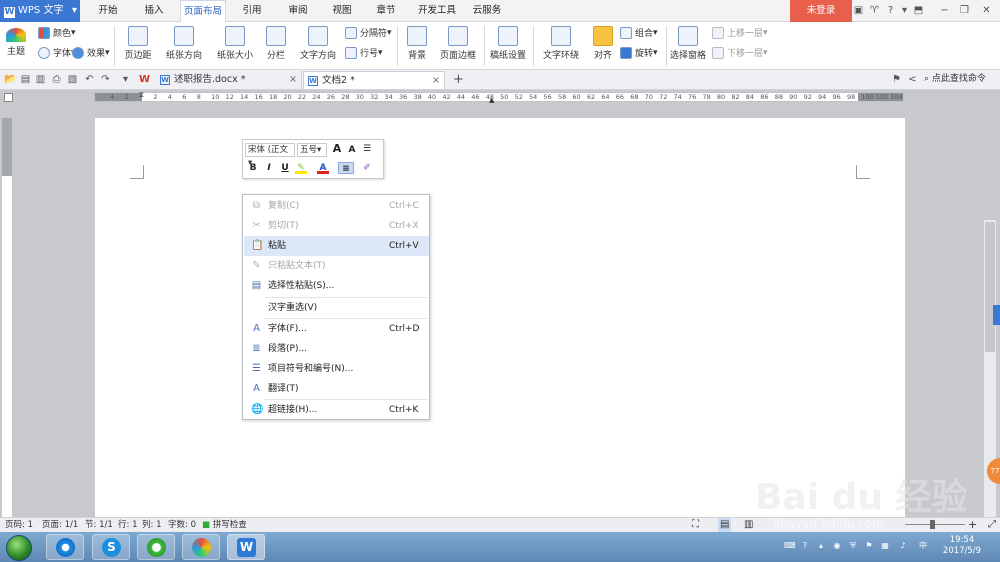 This screenshot has width=1000, height=562. Describe the element at coordinates (639, 32) in the screenshot. I see `group-button: 组合 ▾` at that location.